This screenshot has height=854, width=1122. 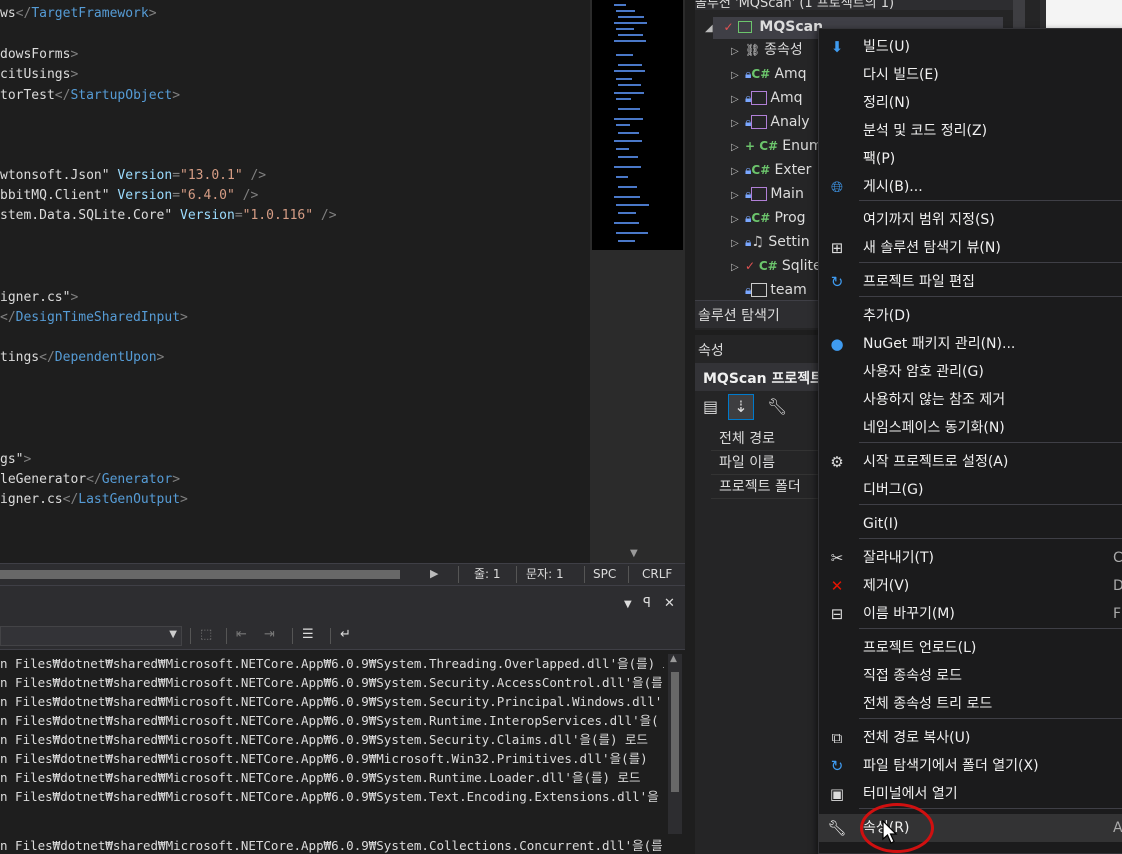 What do you see at coordinates (741, 407) in the screenshot?
I see `alphabetical-sort-icon: ⇣` at bounding box center [741, 407].